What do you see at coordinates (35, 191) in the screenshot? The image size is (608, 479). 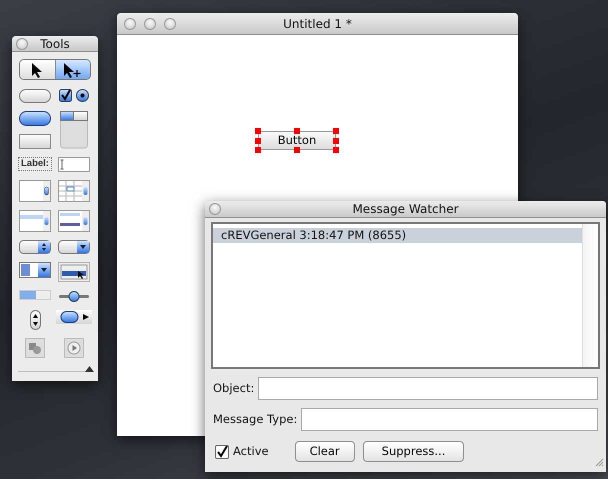 I see `scrolling-field-icon` at bounding box center [35, 191].